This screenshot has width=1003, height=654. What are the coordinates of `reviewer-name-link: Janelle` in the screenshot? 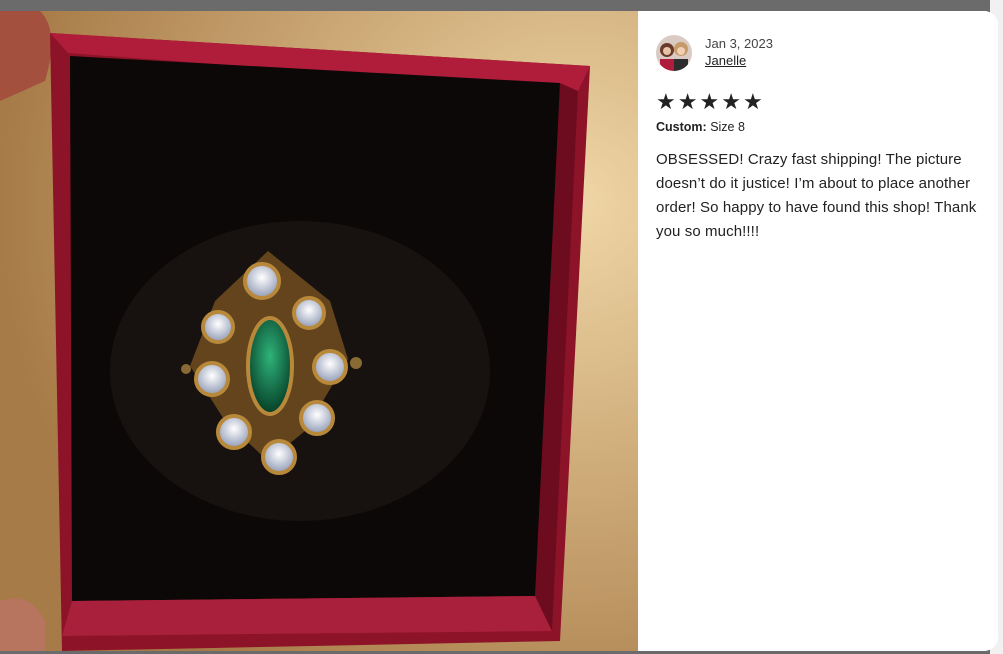 It's located at (739, 61).